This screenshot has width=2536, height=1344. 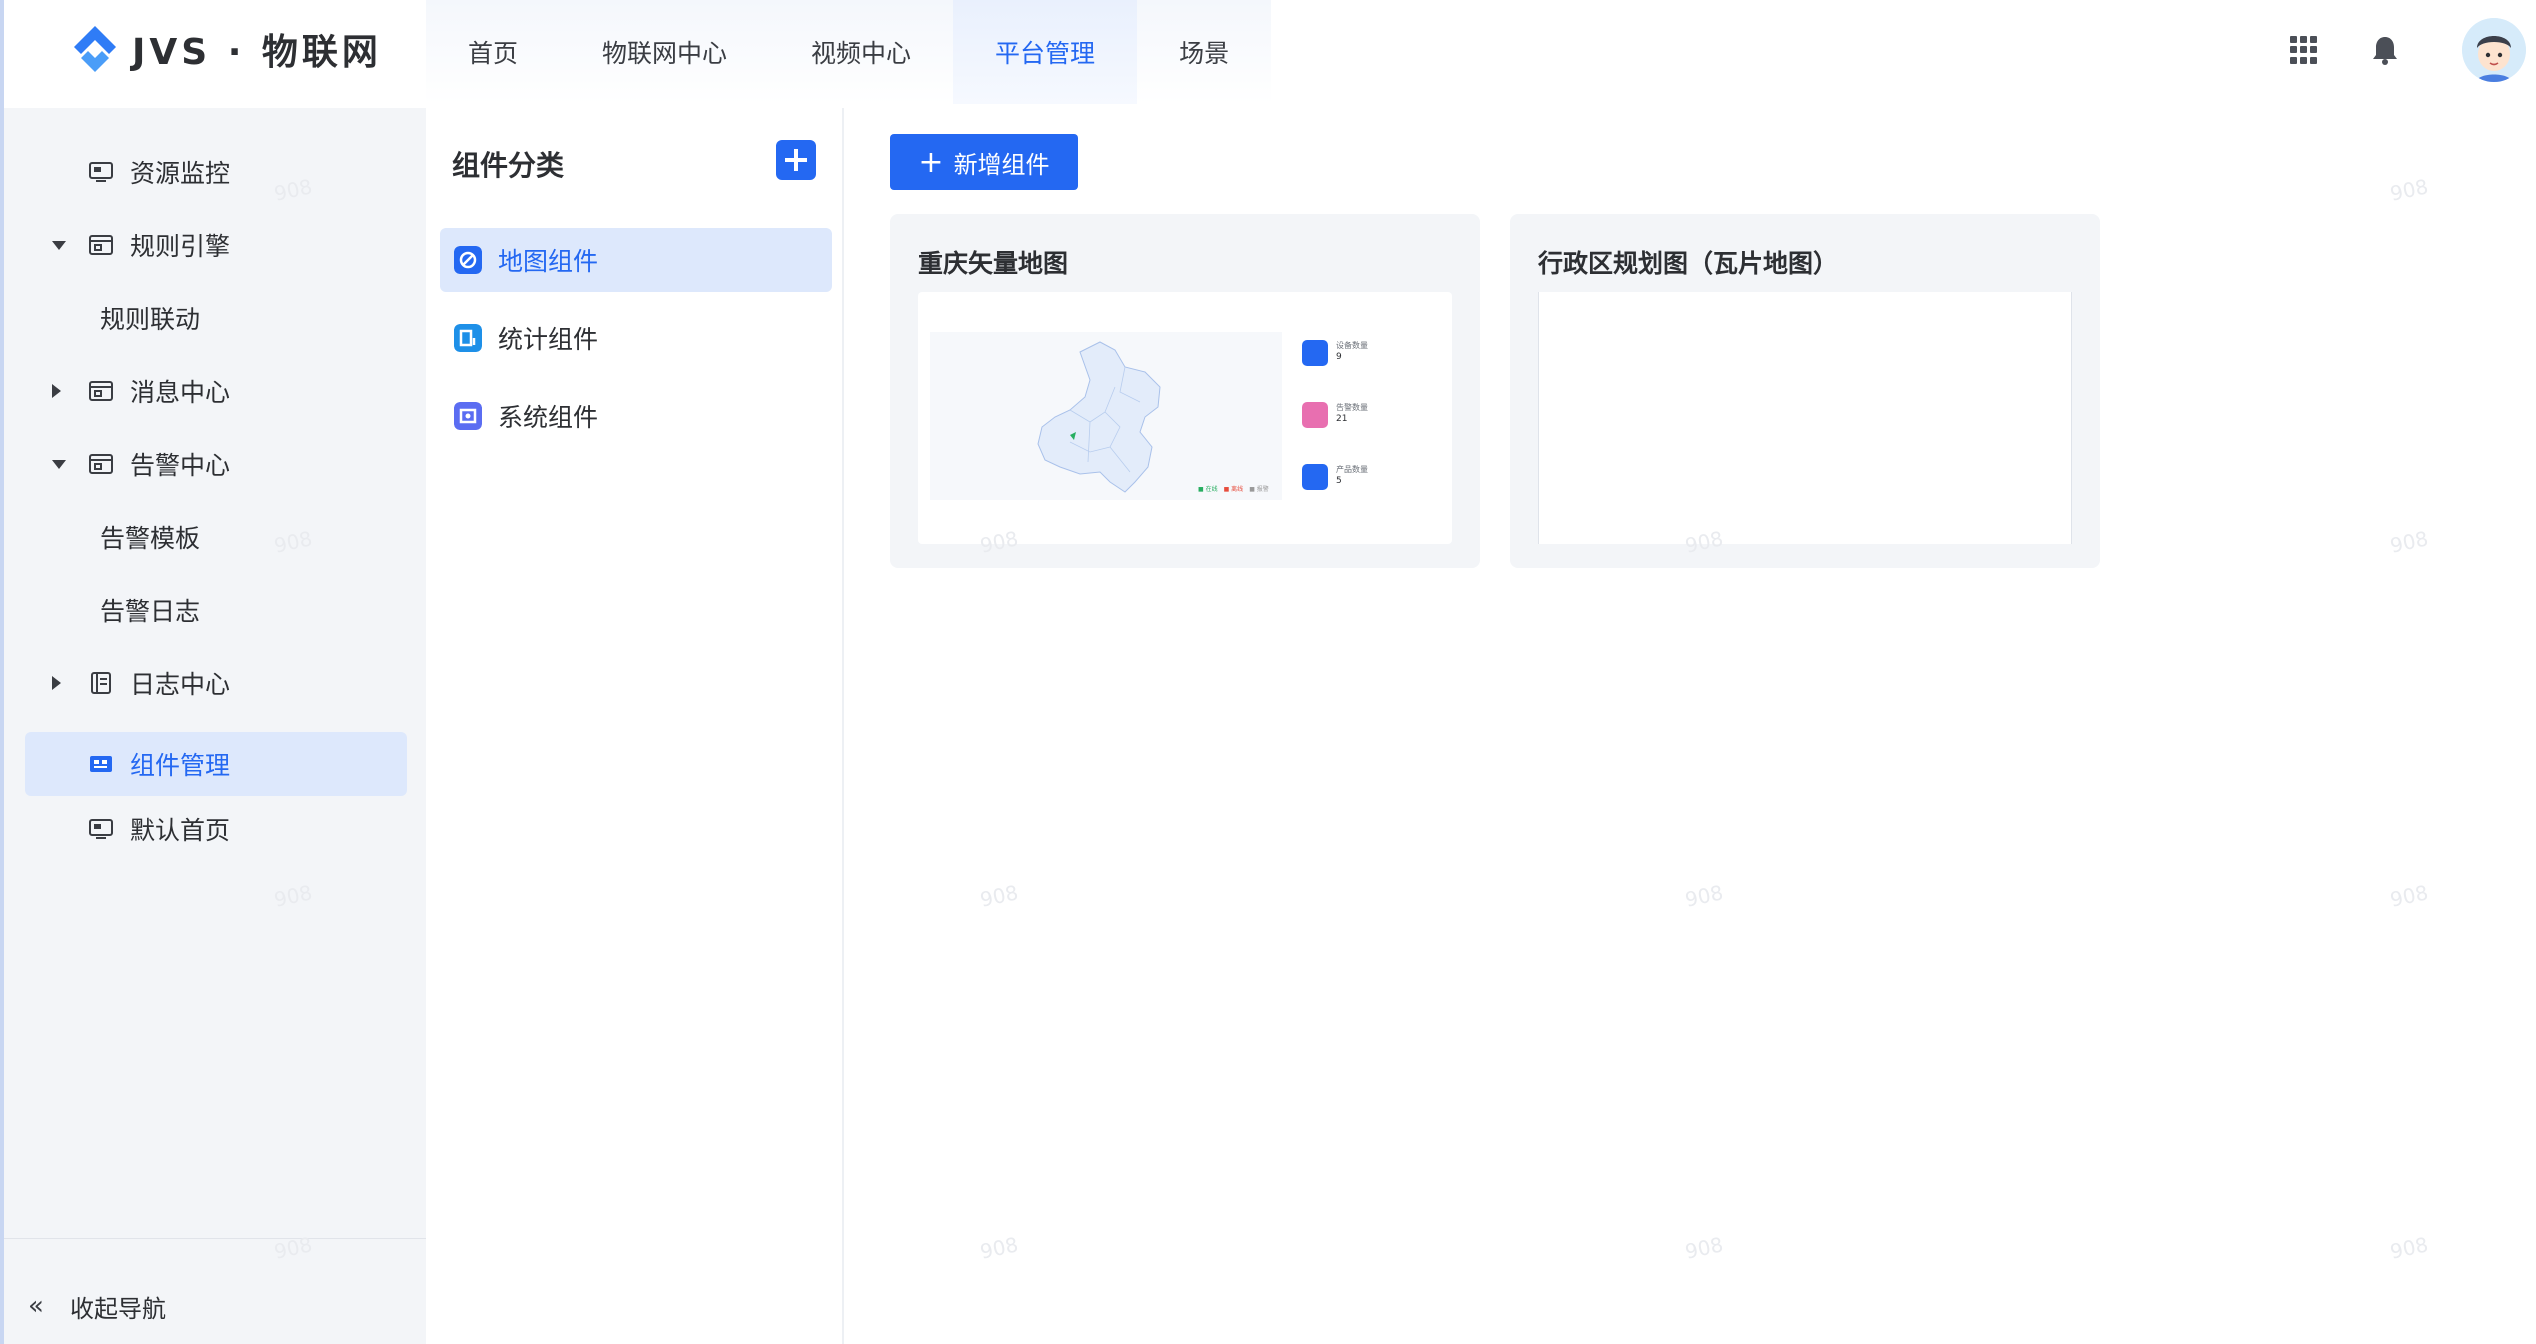 What do you see at coordinates (548, 339) in the screenshot?
I see `category-item-label: 统计组件` at bounding box center [548, 339].